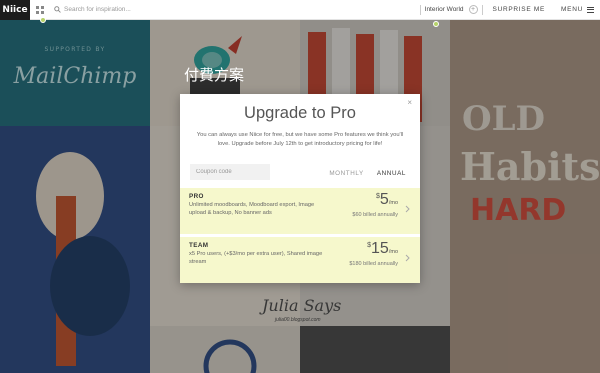 The width and height of the screenshot is (600, 373). I want to click on hamburger-icon, so click(590, 9).